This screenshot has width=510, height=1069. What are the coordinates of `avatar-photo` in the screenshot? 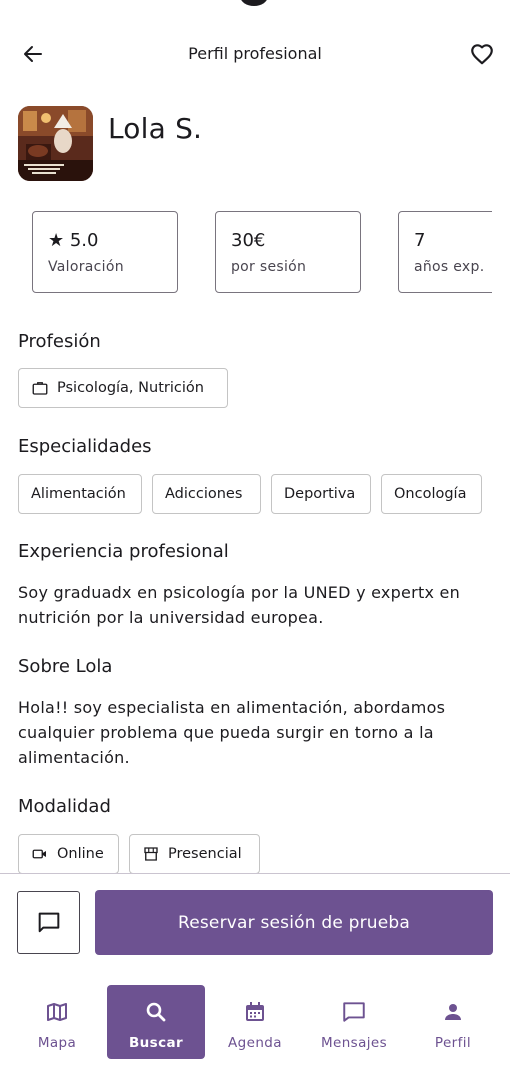 It's located at (55, 143).